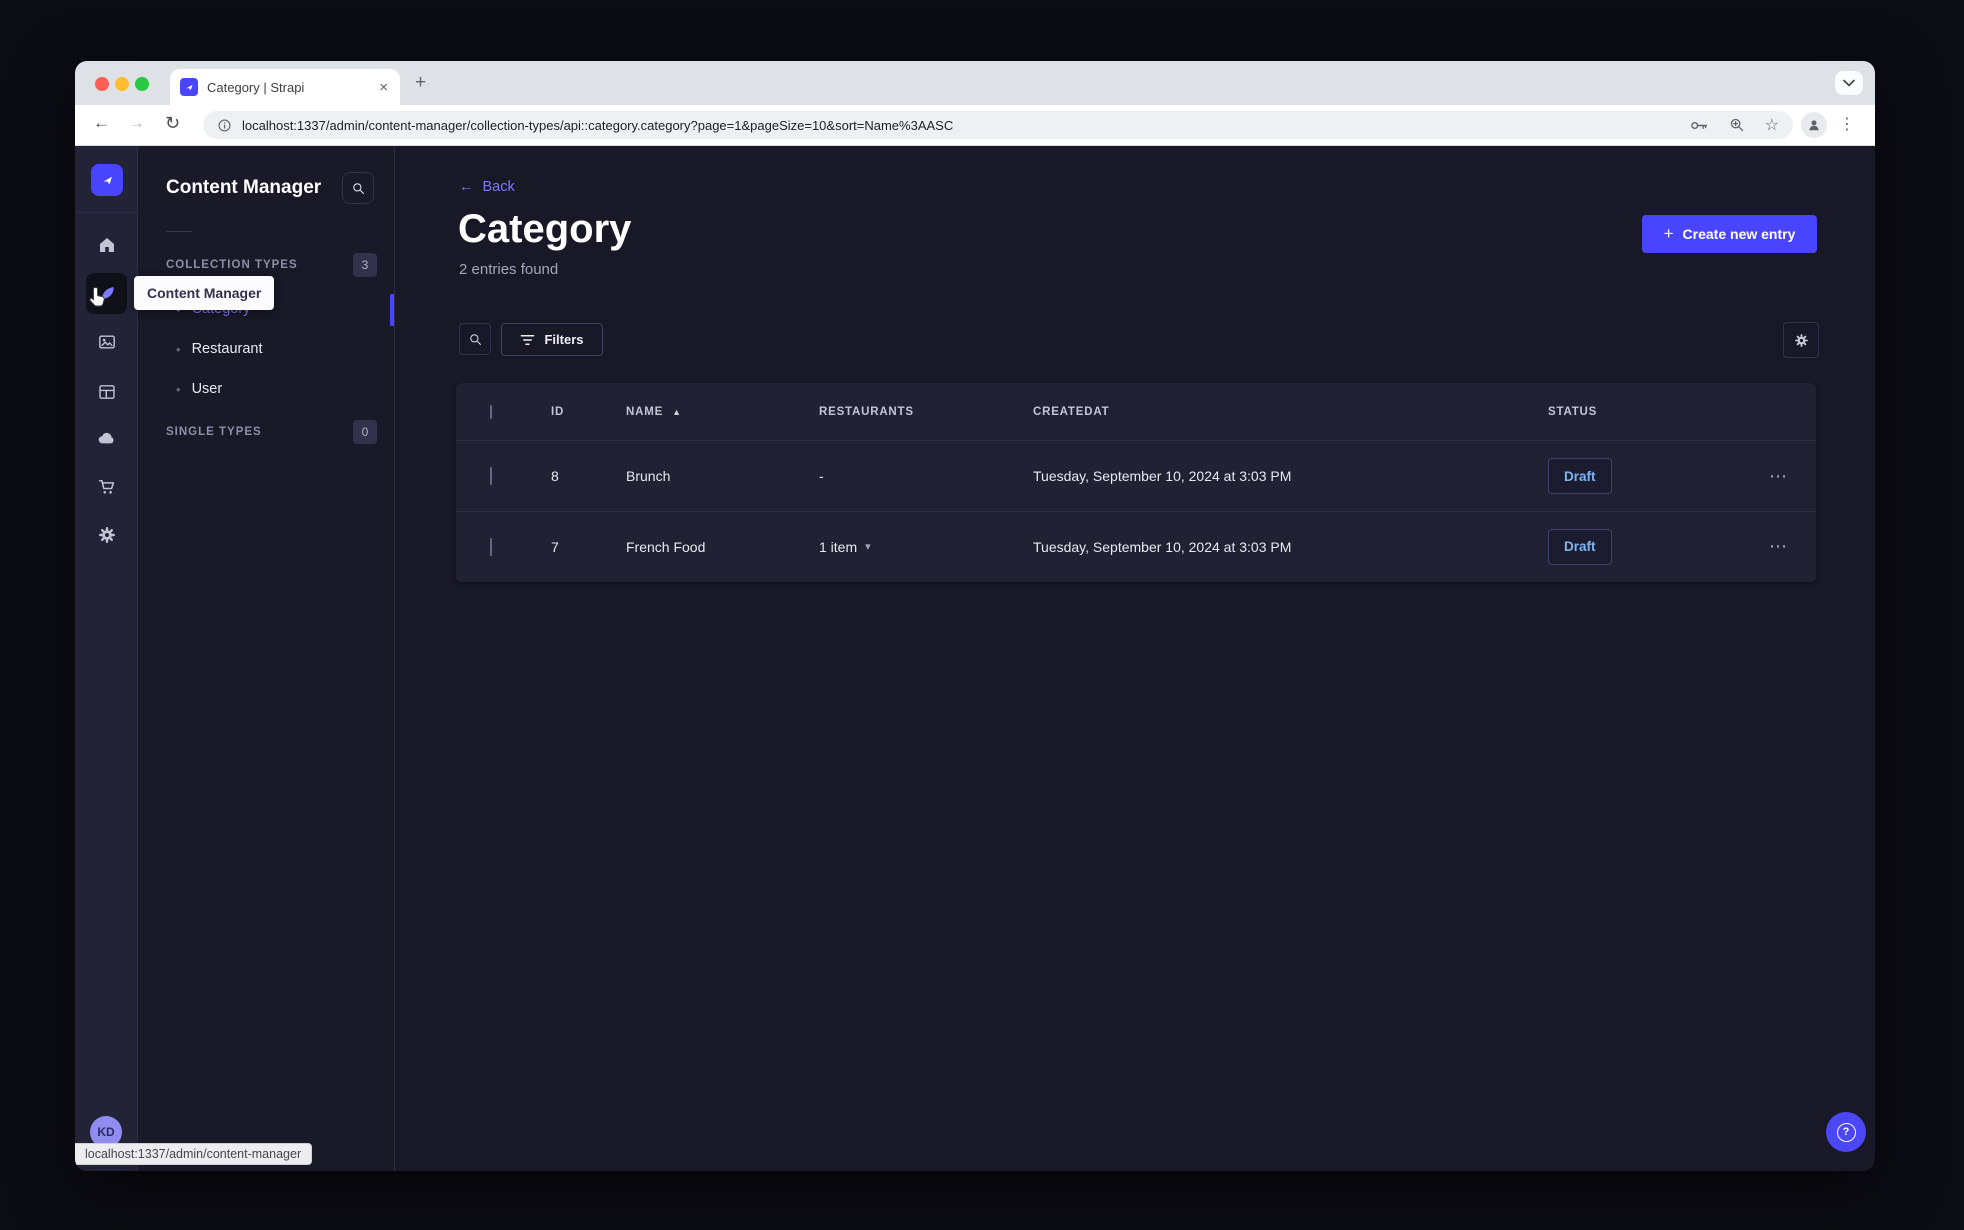 This screenshot has width=1964, height=1230. Describe the element at coordinates (106, 212) in the screenshot. I see `rail-divider` at that location.